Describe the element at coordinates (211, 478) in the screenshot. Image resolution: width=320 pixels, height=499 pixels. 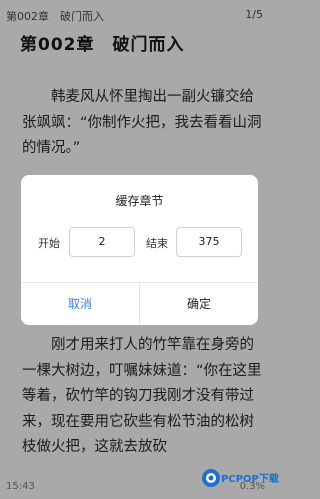
I see `pcpop-logo-icon` at that location.